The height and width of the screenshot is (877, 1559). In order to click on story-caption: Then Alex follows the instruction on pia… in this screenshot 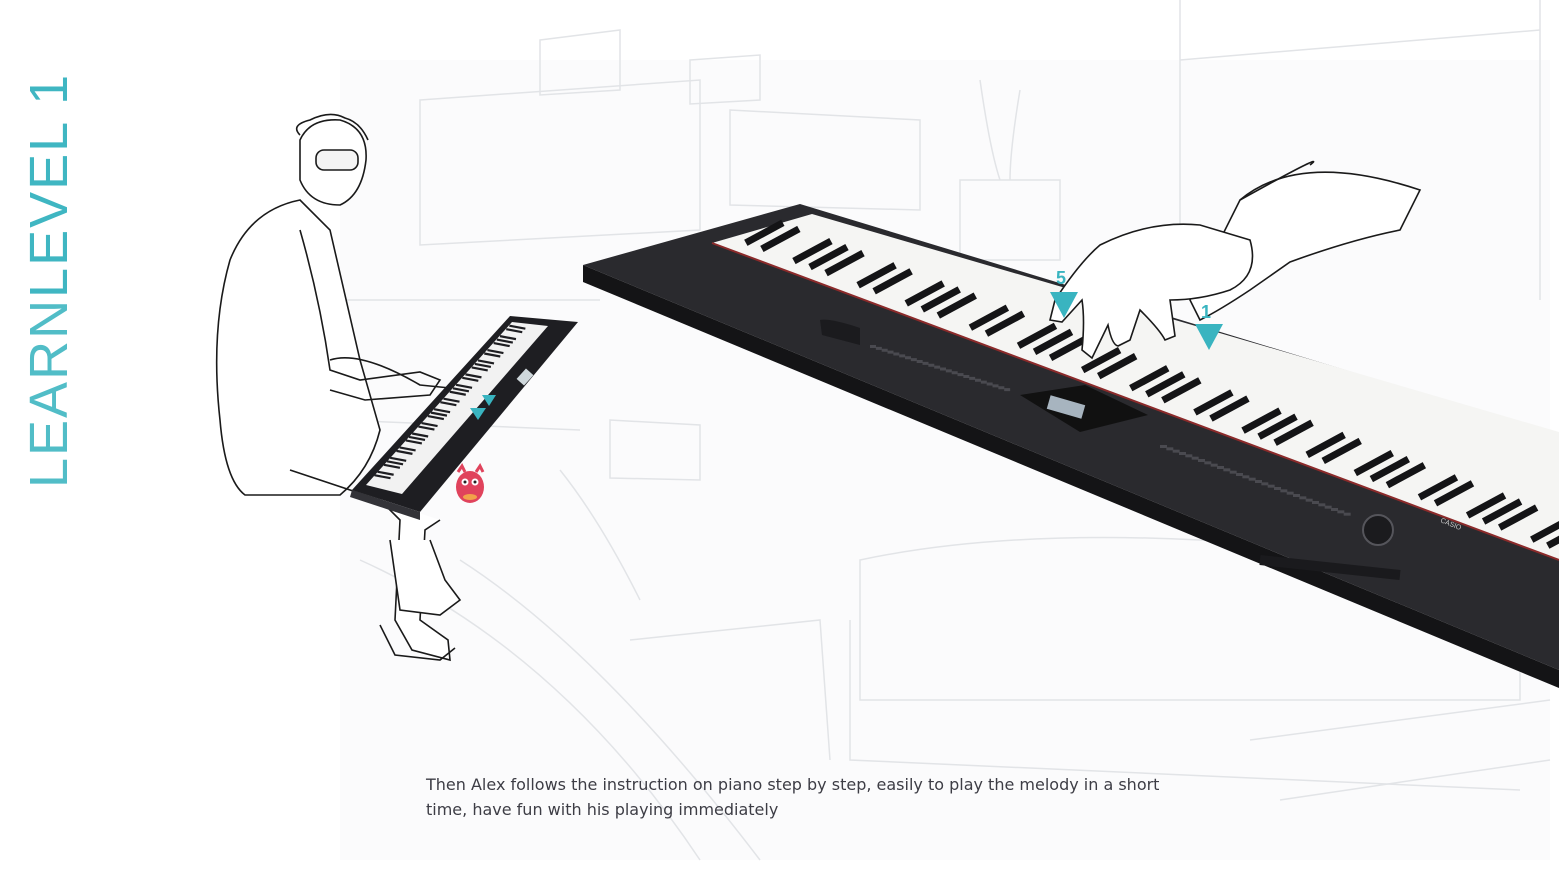, I will do `click(793, 797)`.